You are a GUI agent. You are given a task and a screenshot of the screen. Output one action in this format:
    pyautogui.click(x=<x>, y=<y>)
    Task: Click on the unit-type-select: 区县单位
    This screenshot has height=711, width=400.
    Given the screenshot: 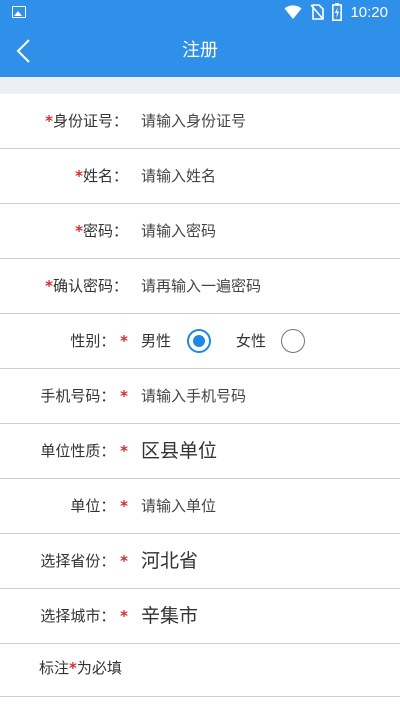 What is the action you would take?
    pyautogui.click(x=179, y=451)
    